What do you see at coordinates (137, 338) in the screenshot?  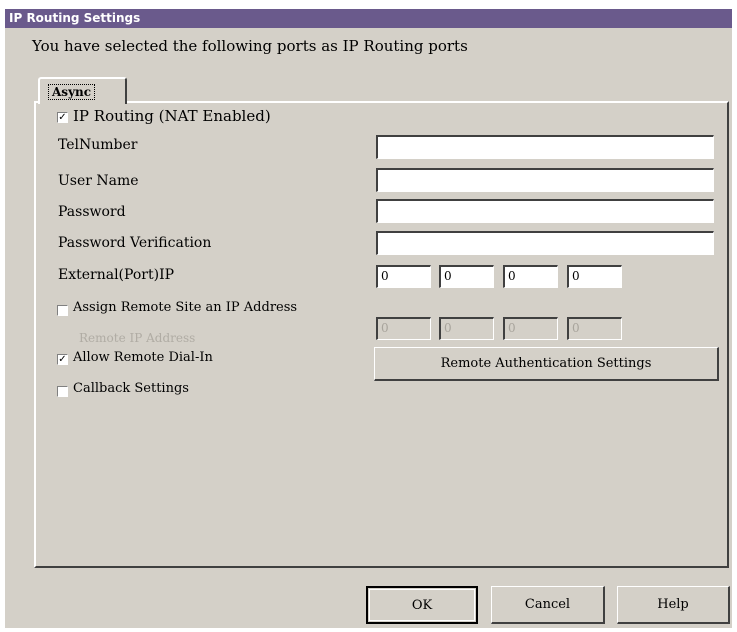 I see `remote-ip-label: Remote IP Address` at bounding box center [137, 338].